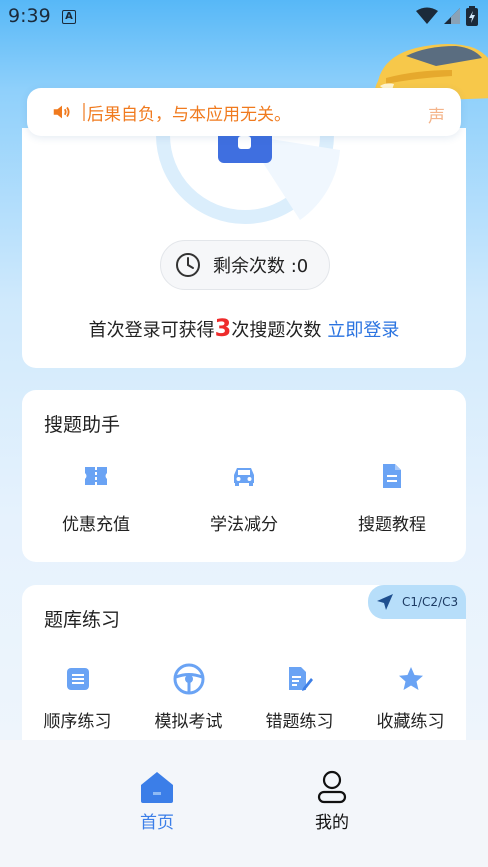  I want to click on car-icon, so click(244, 476).